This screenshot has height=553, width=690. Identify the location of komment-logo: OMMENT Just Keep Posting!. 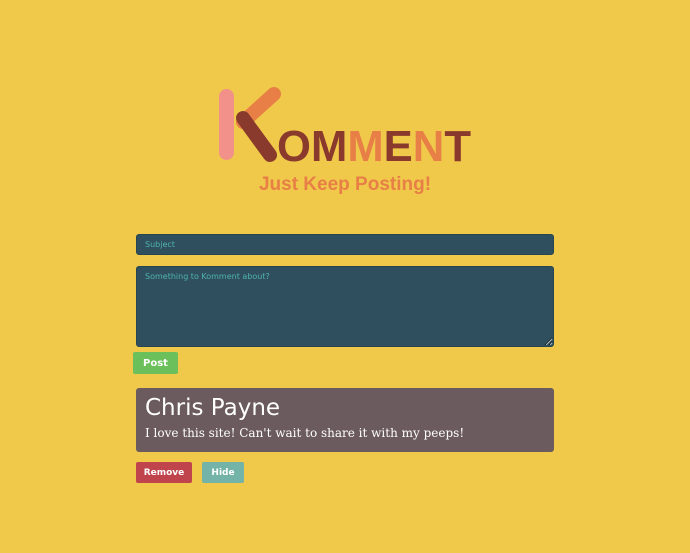
(345, 141).